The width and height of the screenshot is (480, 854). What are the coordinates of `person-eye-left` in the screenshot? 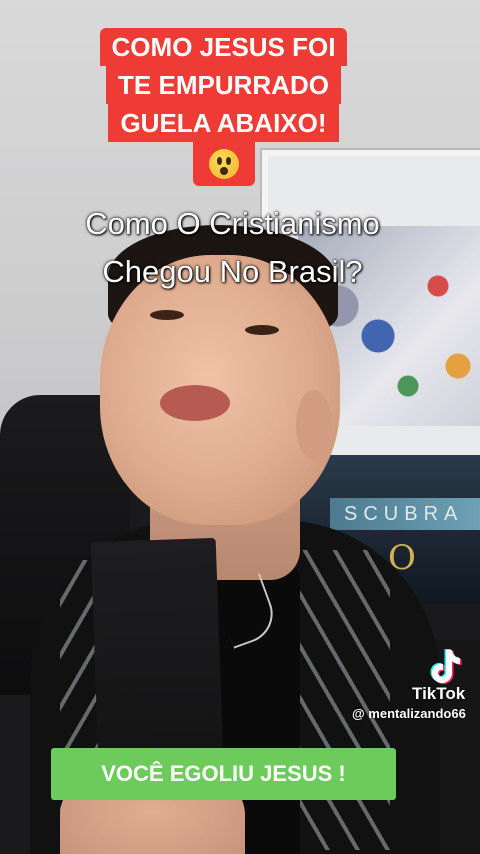 It's located at (167, 315).